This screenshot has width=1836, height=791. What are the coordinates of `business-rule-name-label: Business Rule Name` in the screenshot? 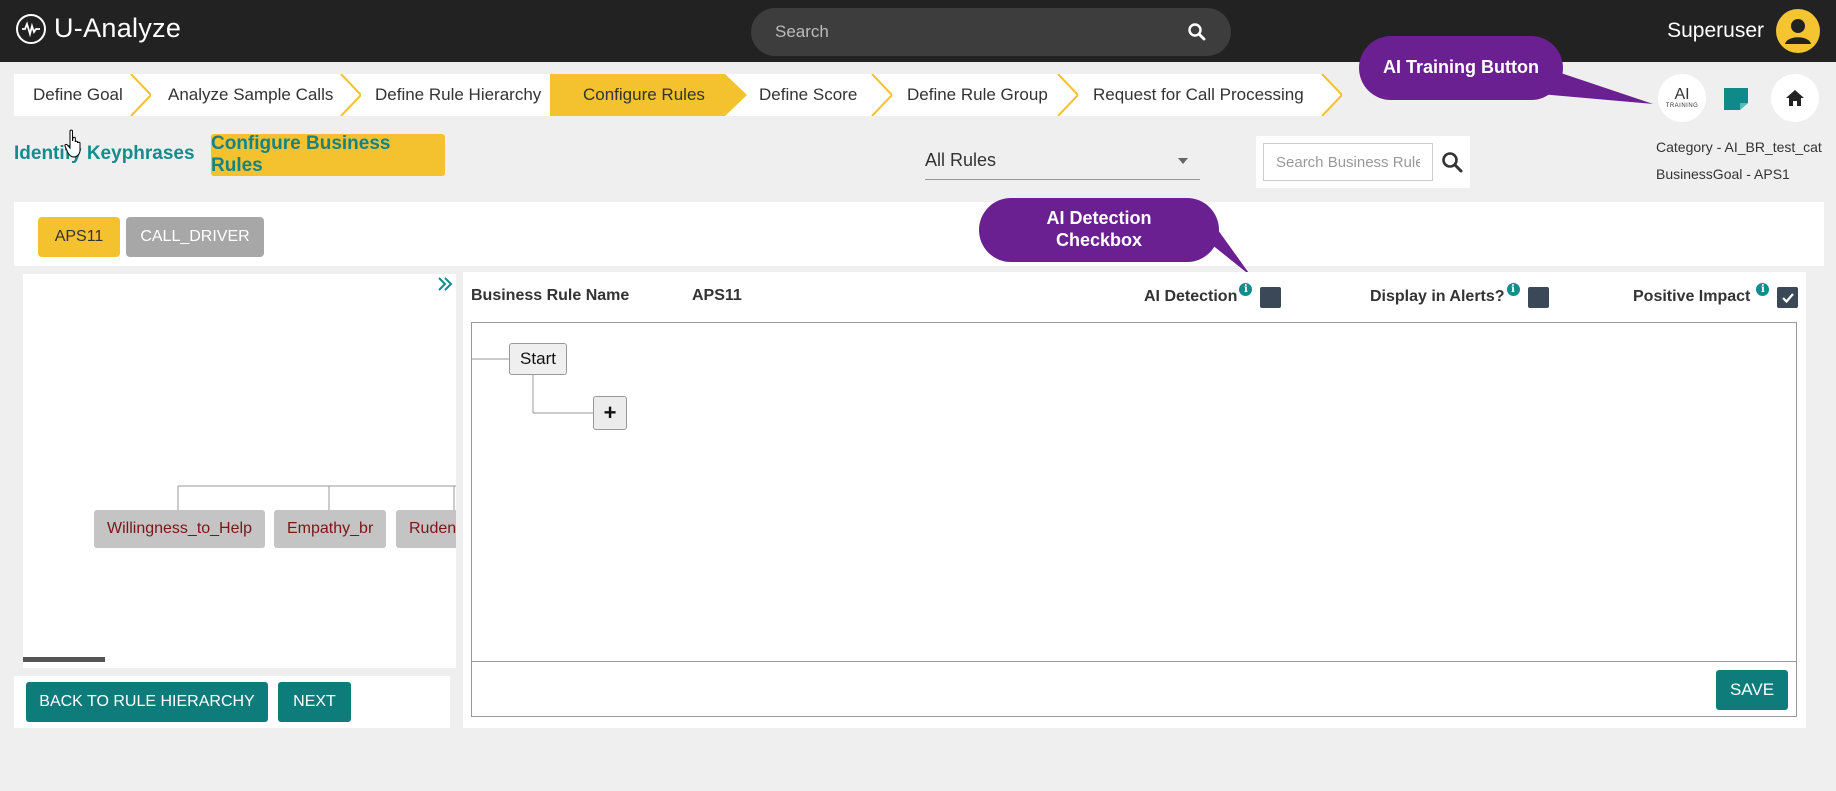 It's located at (550, 295).